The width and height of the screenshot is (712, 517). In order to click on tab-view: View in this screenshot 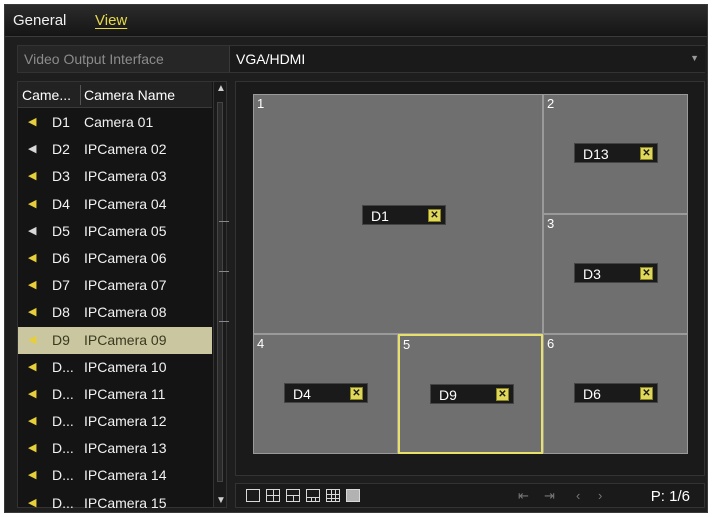, I will do `click(111, 20)`.